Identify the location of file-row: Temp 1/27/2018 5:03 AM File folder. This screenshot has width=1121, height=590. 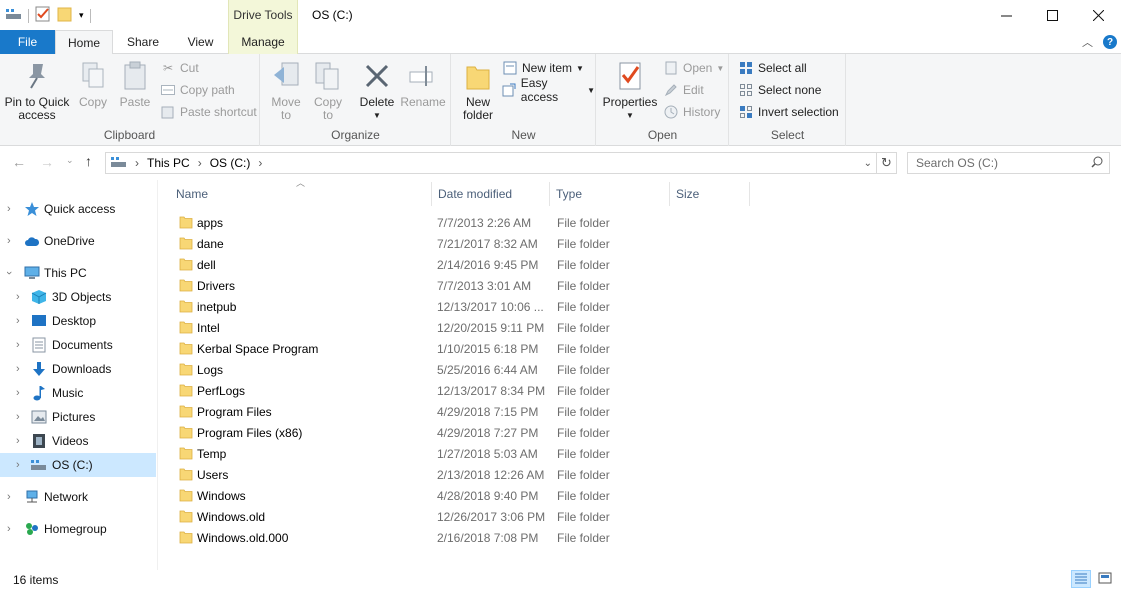
(434, 453).